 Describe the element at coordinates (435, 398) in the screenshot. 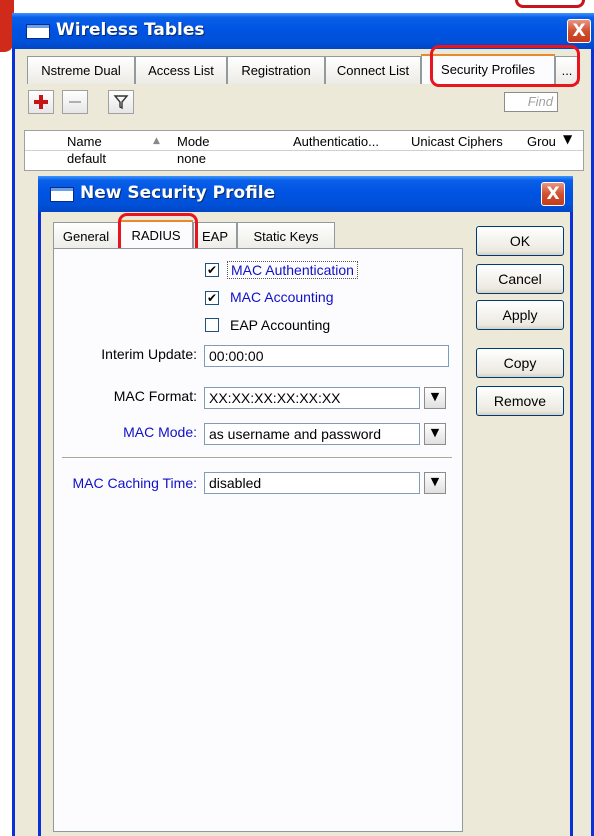

I see `mac-format-dropdown: ▼` at that location.